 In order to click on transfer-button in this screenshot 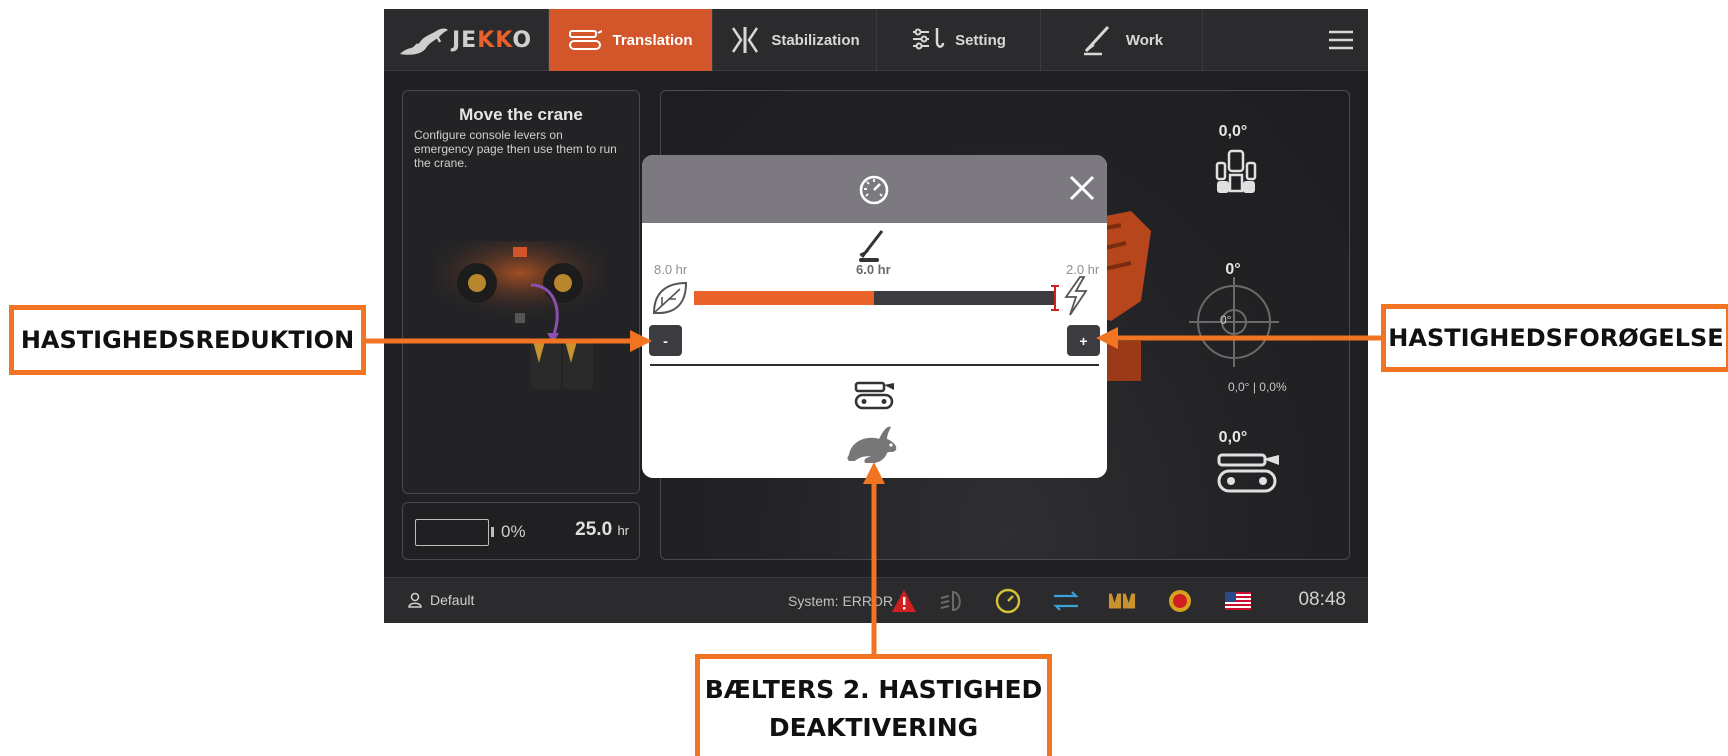, I will do `click(1066, 601)`.